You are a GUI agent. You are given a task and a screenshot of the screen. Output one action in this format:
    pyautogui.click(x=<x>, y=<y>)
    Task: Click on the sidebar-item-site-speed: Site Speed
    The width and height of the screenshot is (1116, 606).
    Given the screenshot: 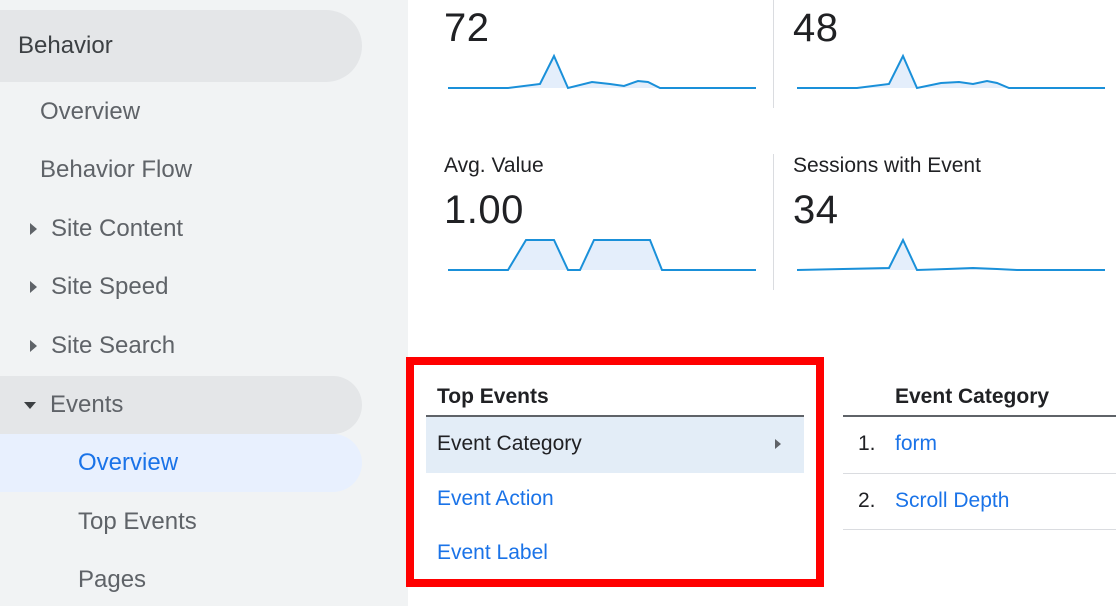 What is the action you would take?
    pyautogui.click(x=99, y=287)
    